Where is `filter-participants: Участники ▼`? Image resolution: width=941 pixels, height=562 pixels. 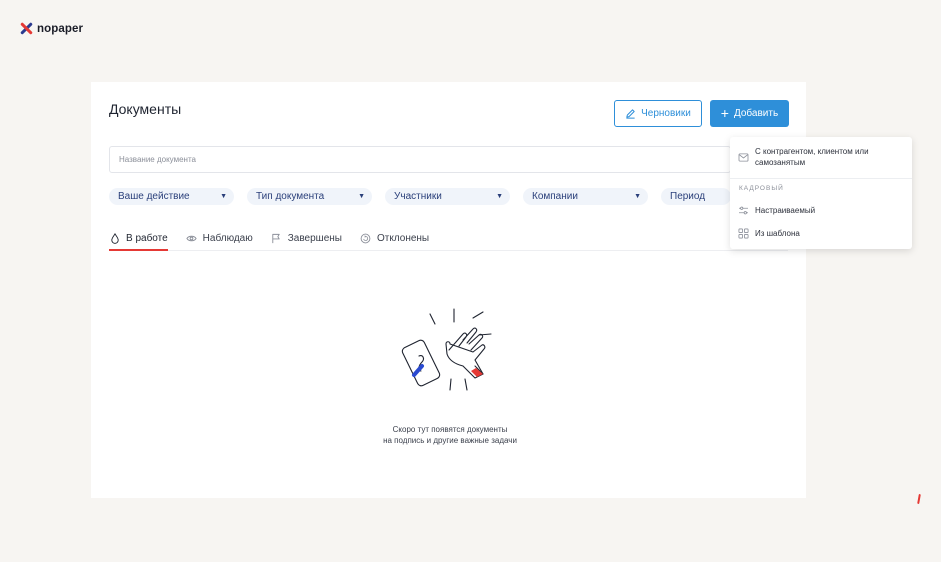
filter-participants: Участники ▼ is located at coordinates (447, 196).